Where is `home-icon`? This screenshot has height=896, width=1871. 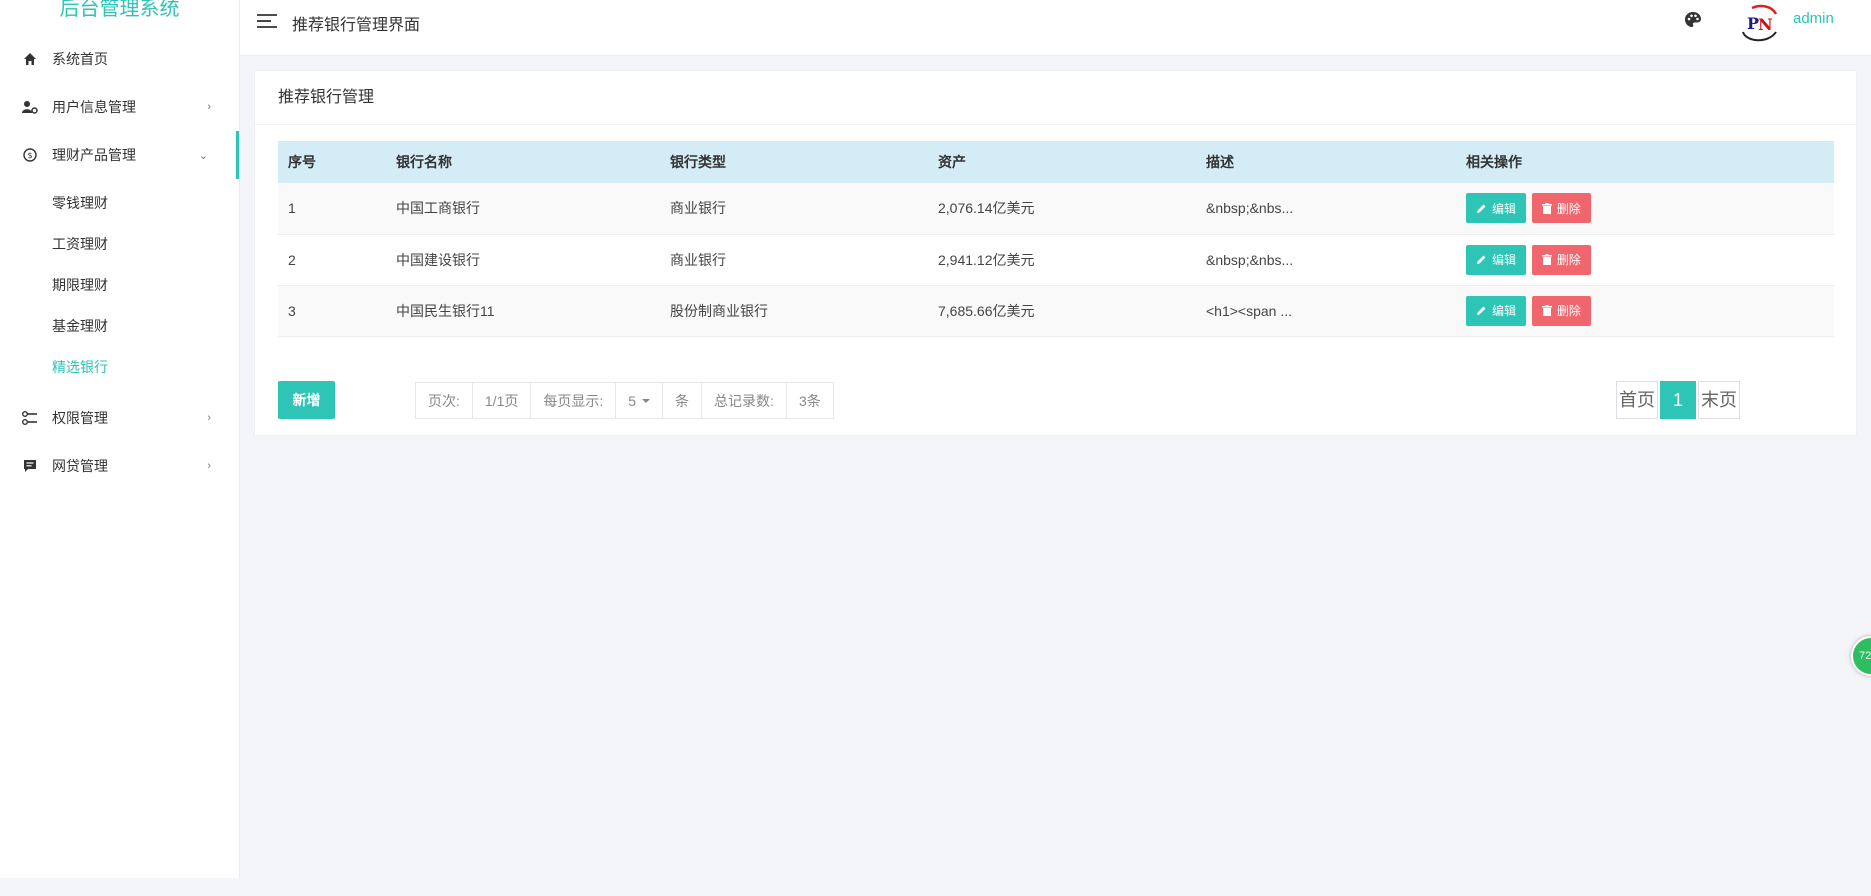 home-icon is located at coordinates (30, 59).